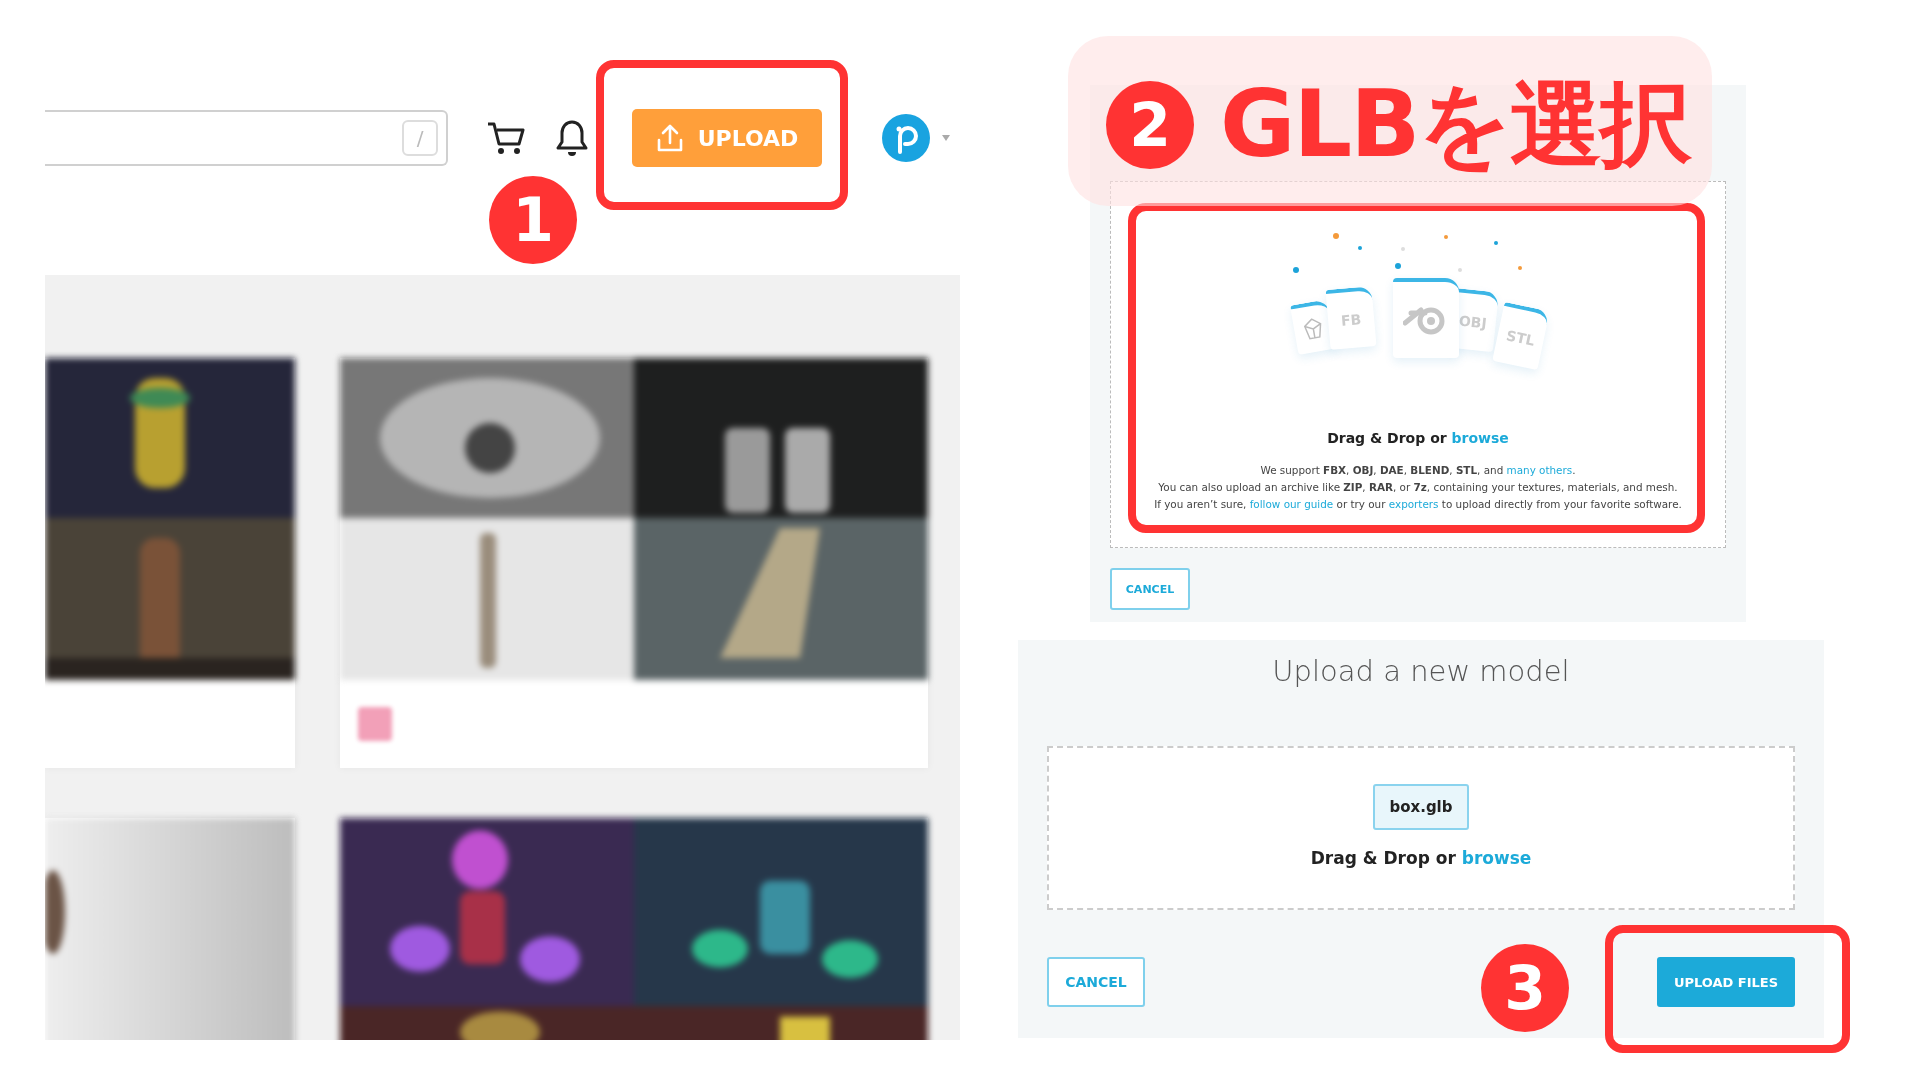  I want to click on upload-icon, so click(669, 138).